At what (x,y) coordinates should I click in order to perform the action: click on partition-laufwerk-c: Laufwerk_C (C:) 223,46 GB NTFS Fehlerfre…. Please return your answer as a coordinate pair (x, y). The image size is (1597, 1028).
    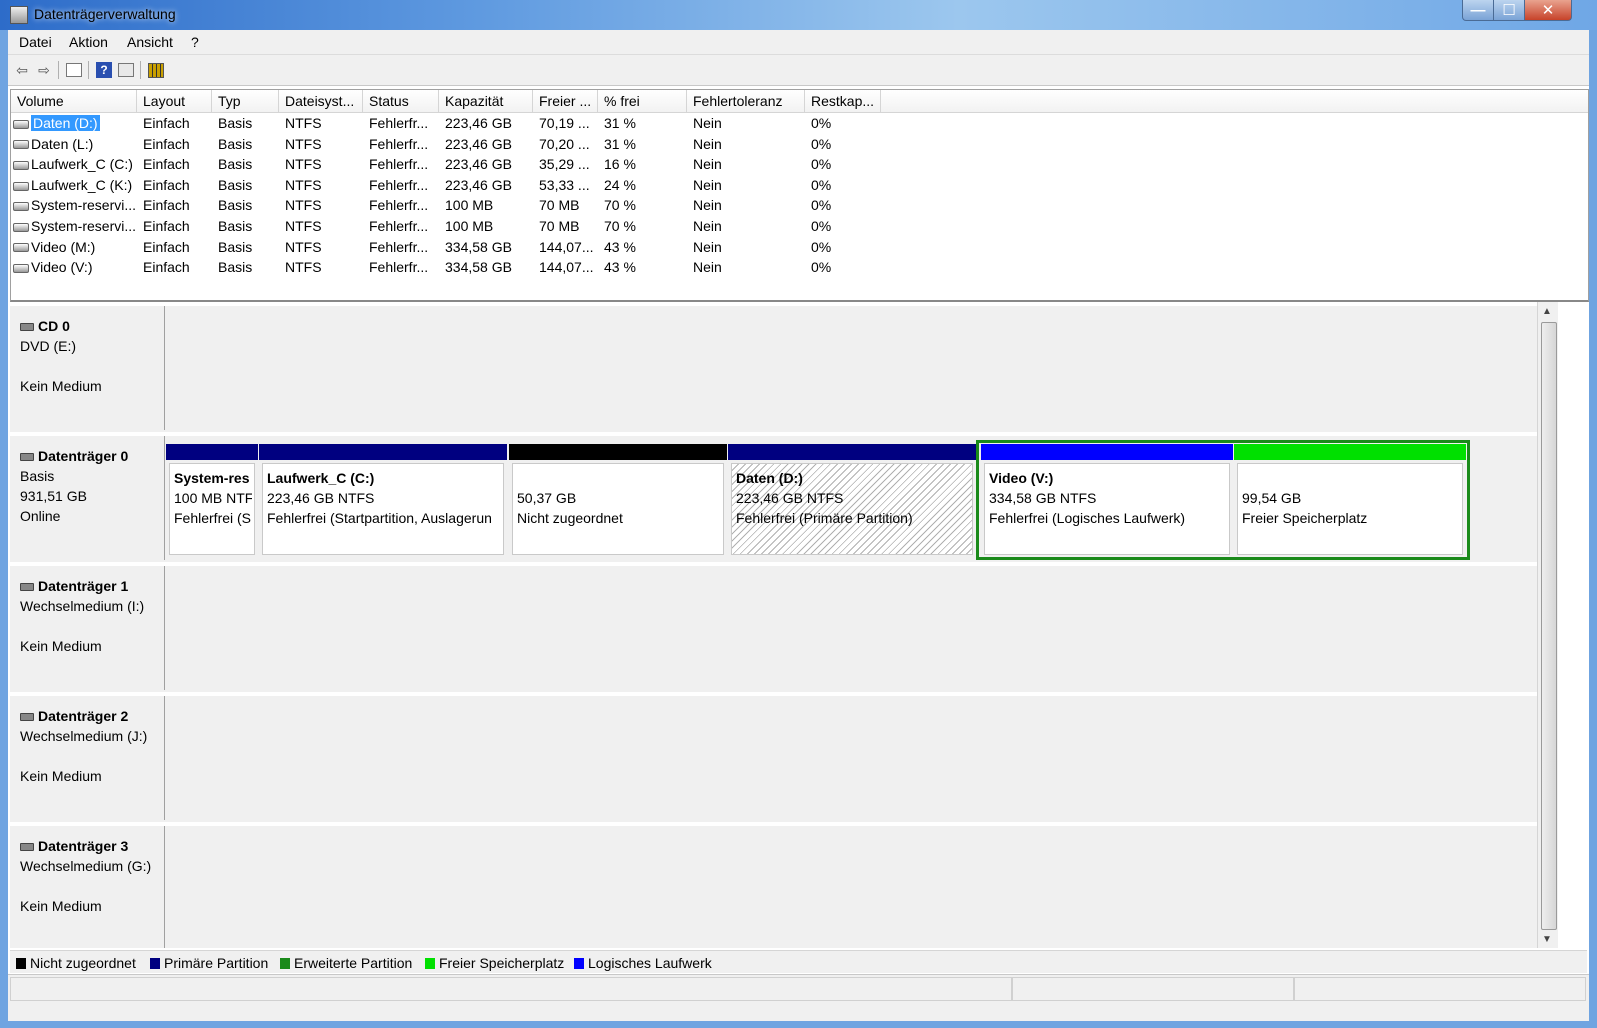
    Looking at the image, I should click on (383, 501).